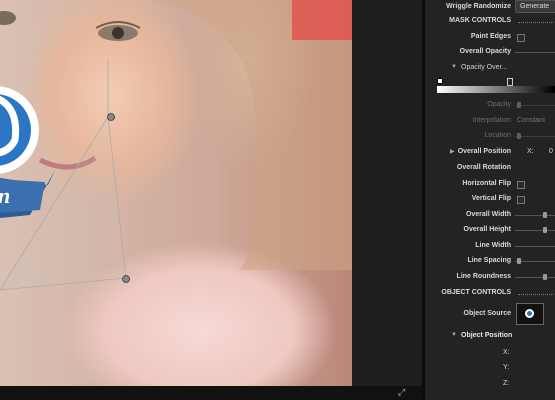 This screenshot has height=400, width=555. I want to click on object-source-label: Object Source, so click(487, 313).